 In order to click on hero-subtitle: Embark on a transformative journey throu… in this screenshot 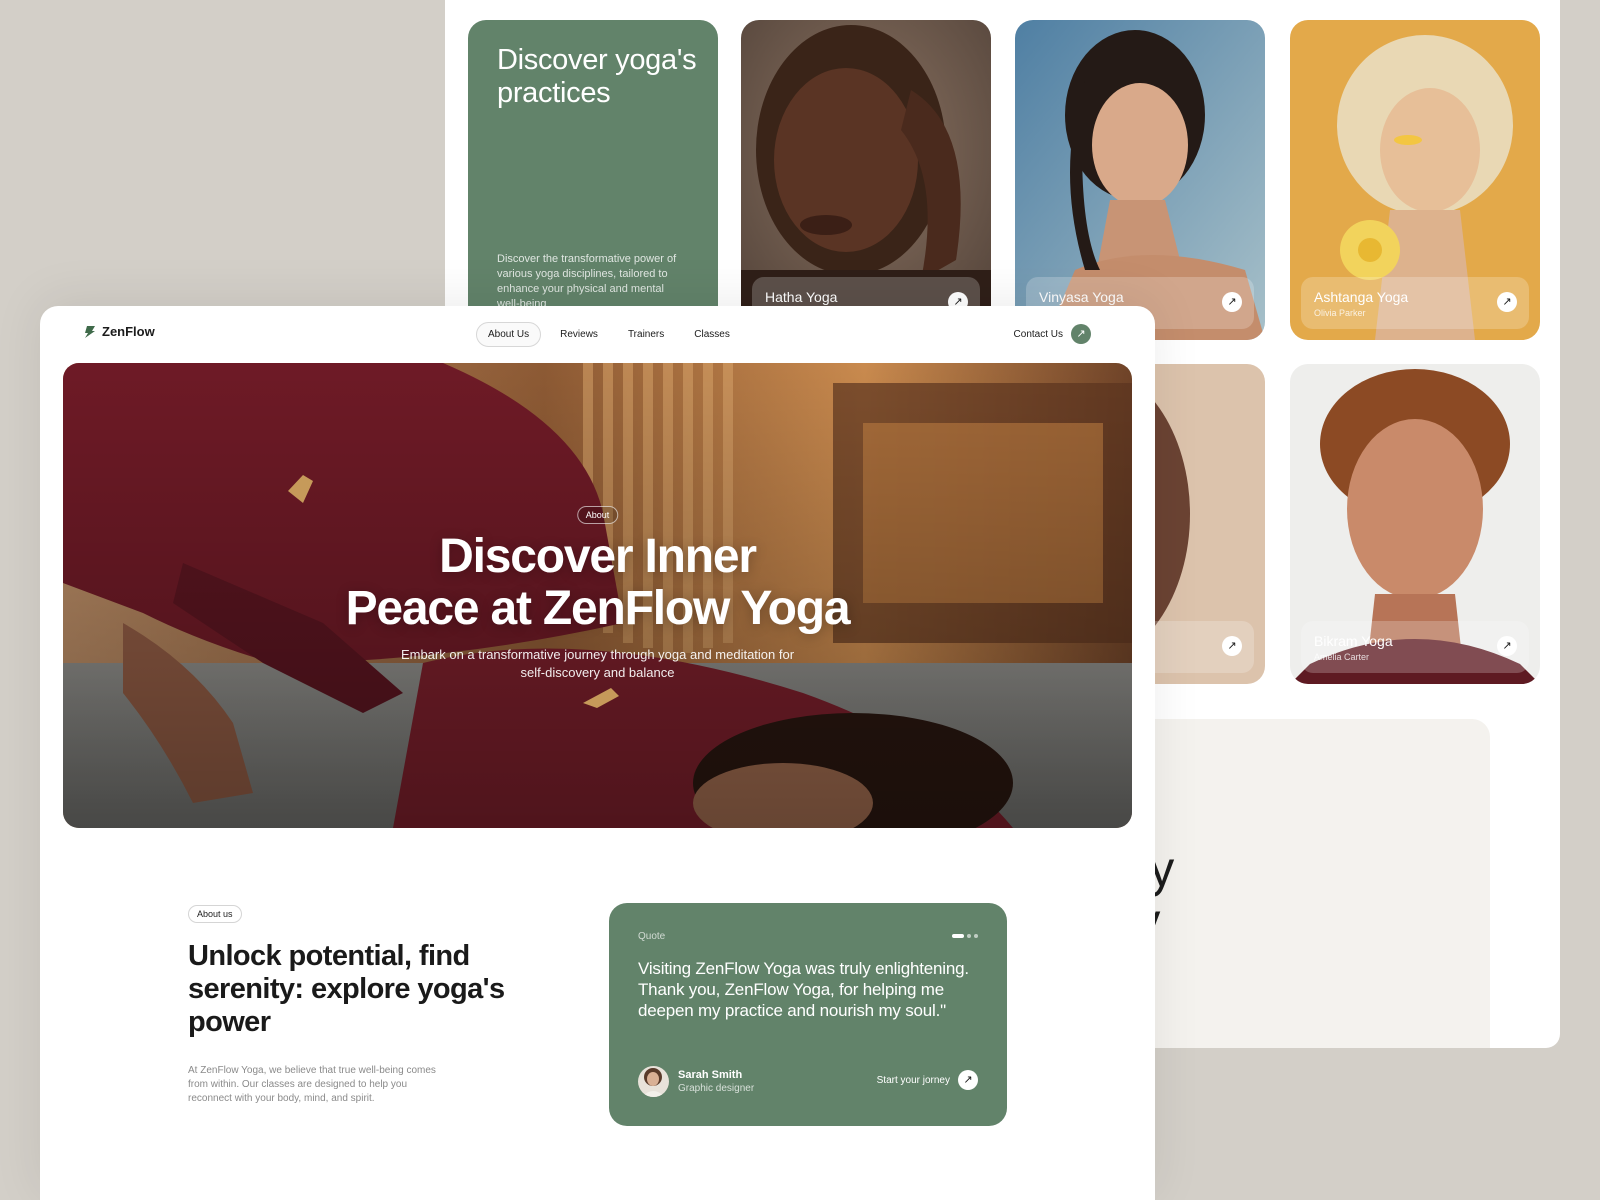, I will do `click(597, 663)`.